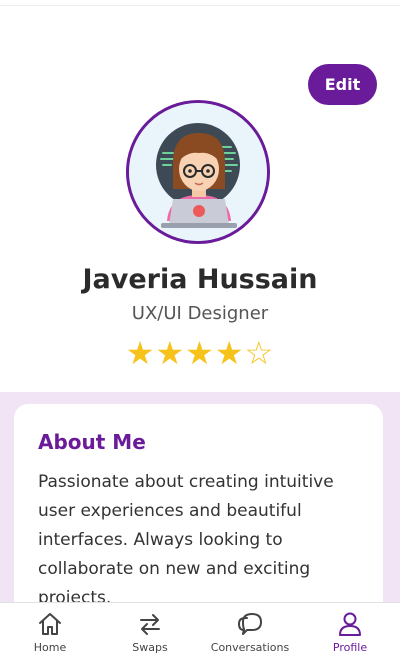 Image resolution: width=400 pixels, height=667 pixels. Describe the element at coordinates (50, 647) in the screenshot. I see `nav-label-home: Home` at that location.